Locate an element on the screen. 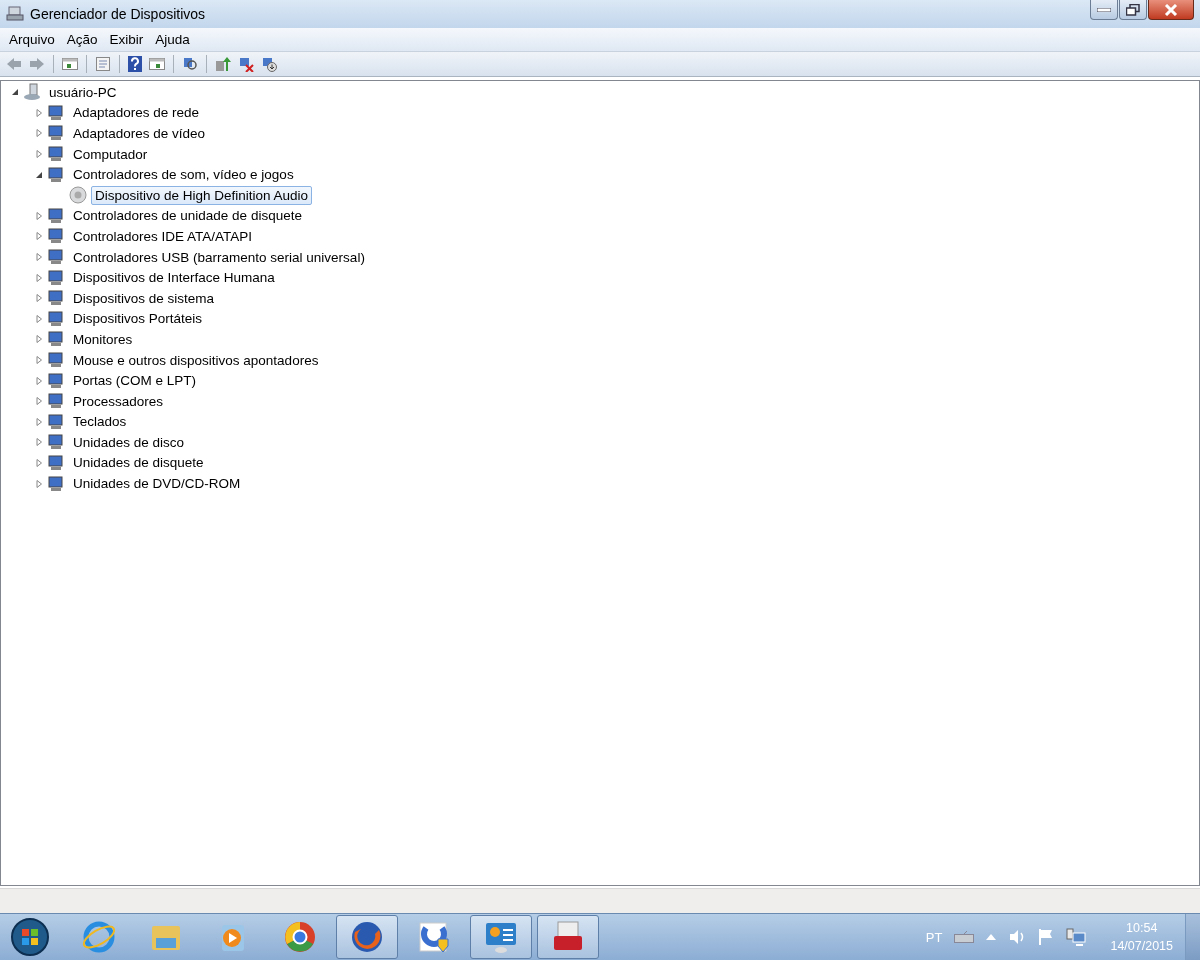  scan-hardware-icon is located at coordinates (190, 64).